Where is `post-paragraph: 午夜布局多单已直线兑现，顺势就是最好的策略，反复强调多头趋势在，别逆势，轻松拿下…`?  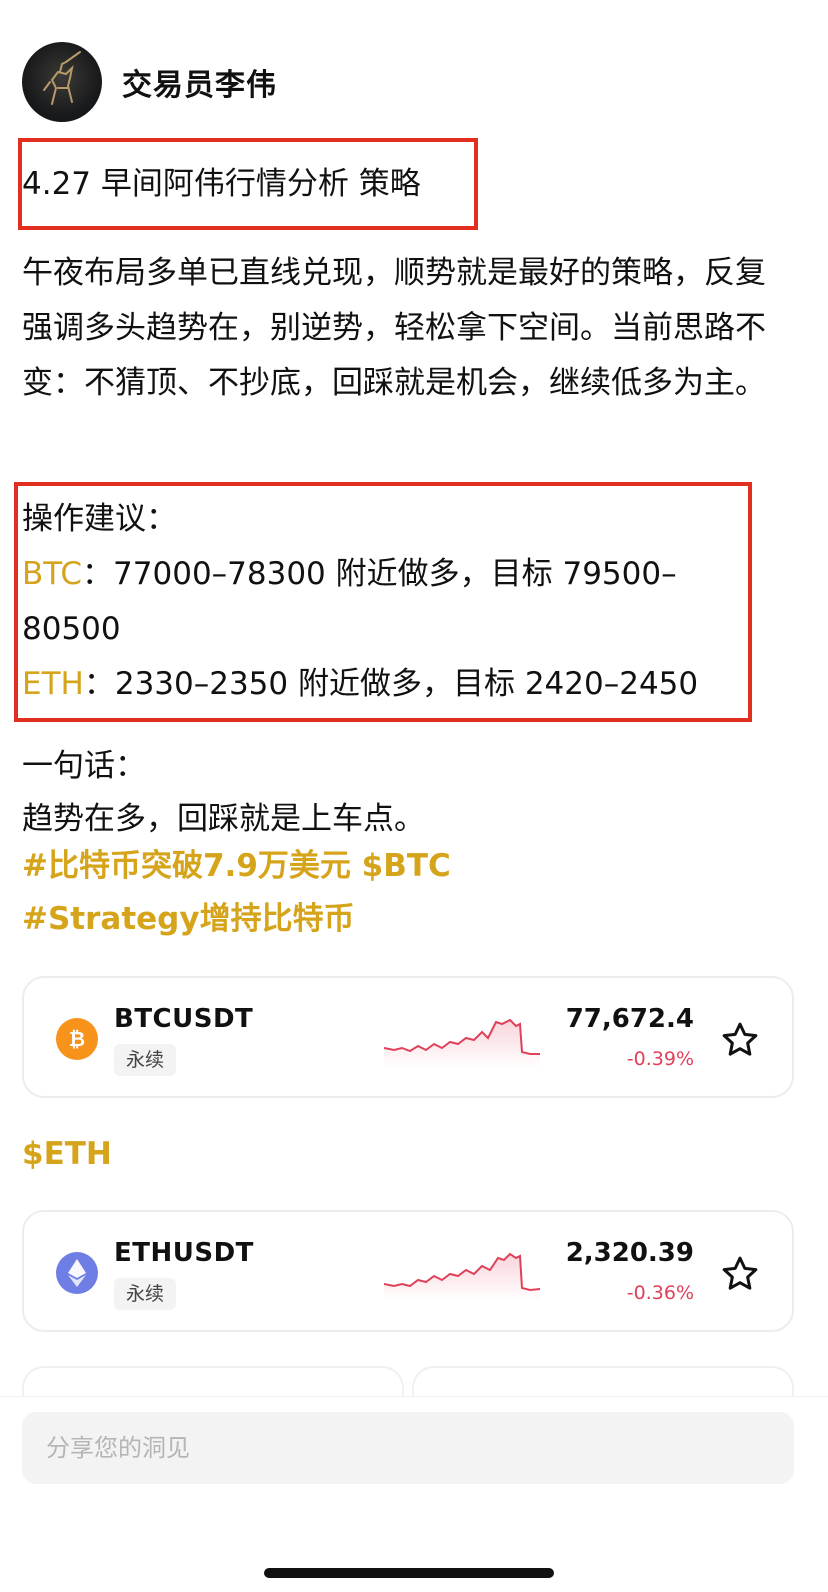
post-paragraph: 午夜布局多单已直线兑现，顺势就是最好的策略，反复强调多头趋势在，别逆势，轻松拿下… is located at coordinates (394, 328).